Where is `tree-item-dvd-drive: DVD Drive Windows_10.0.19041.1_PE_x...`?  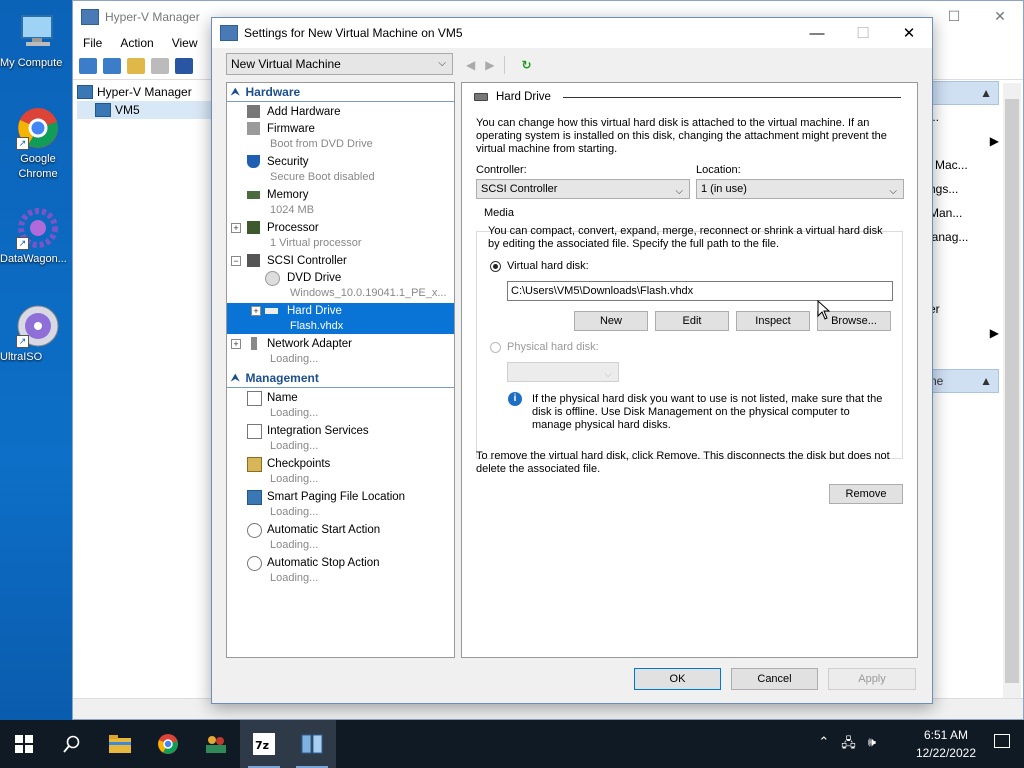 tree-item-dvd-drive: DVD Drive Windows_10.0.19041.1_PE_x... is located at coordinates (340, 285).